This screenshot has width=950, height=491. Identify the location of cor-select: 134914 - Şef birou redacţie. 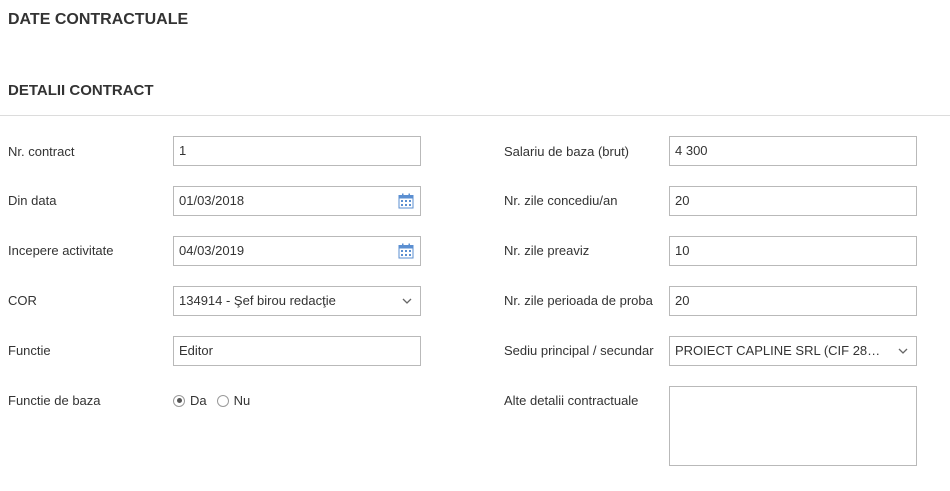
(297, 301).